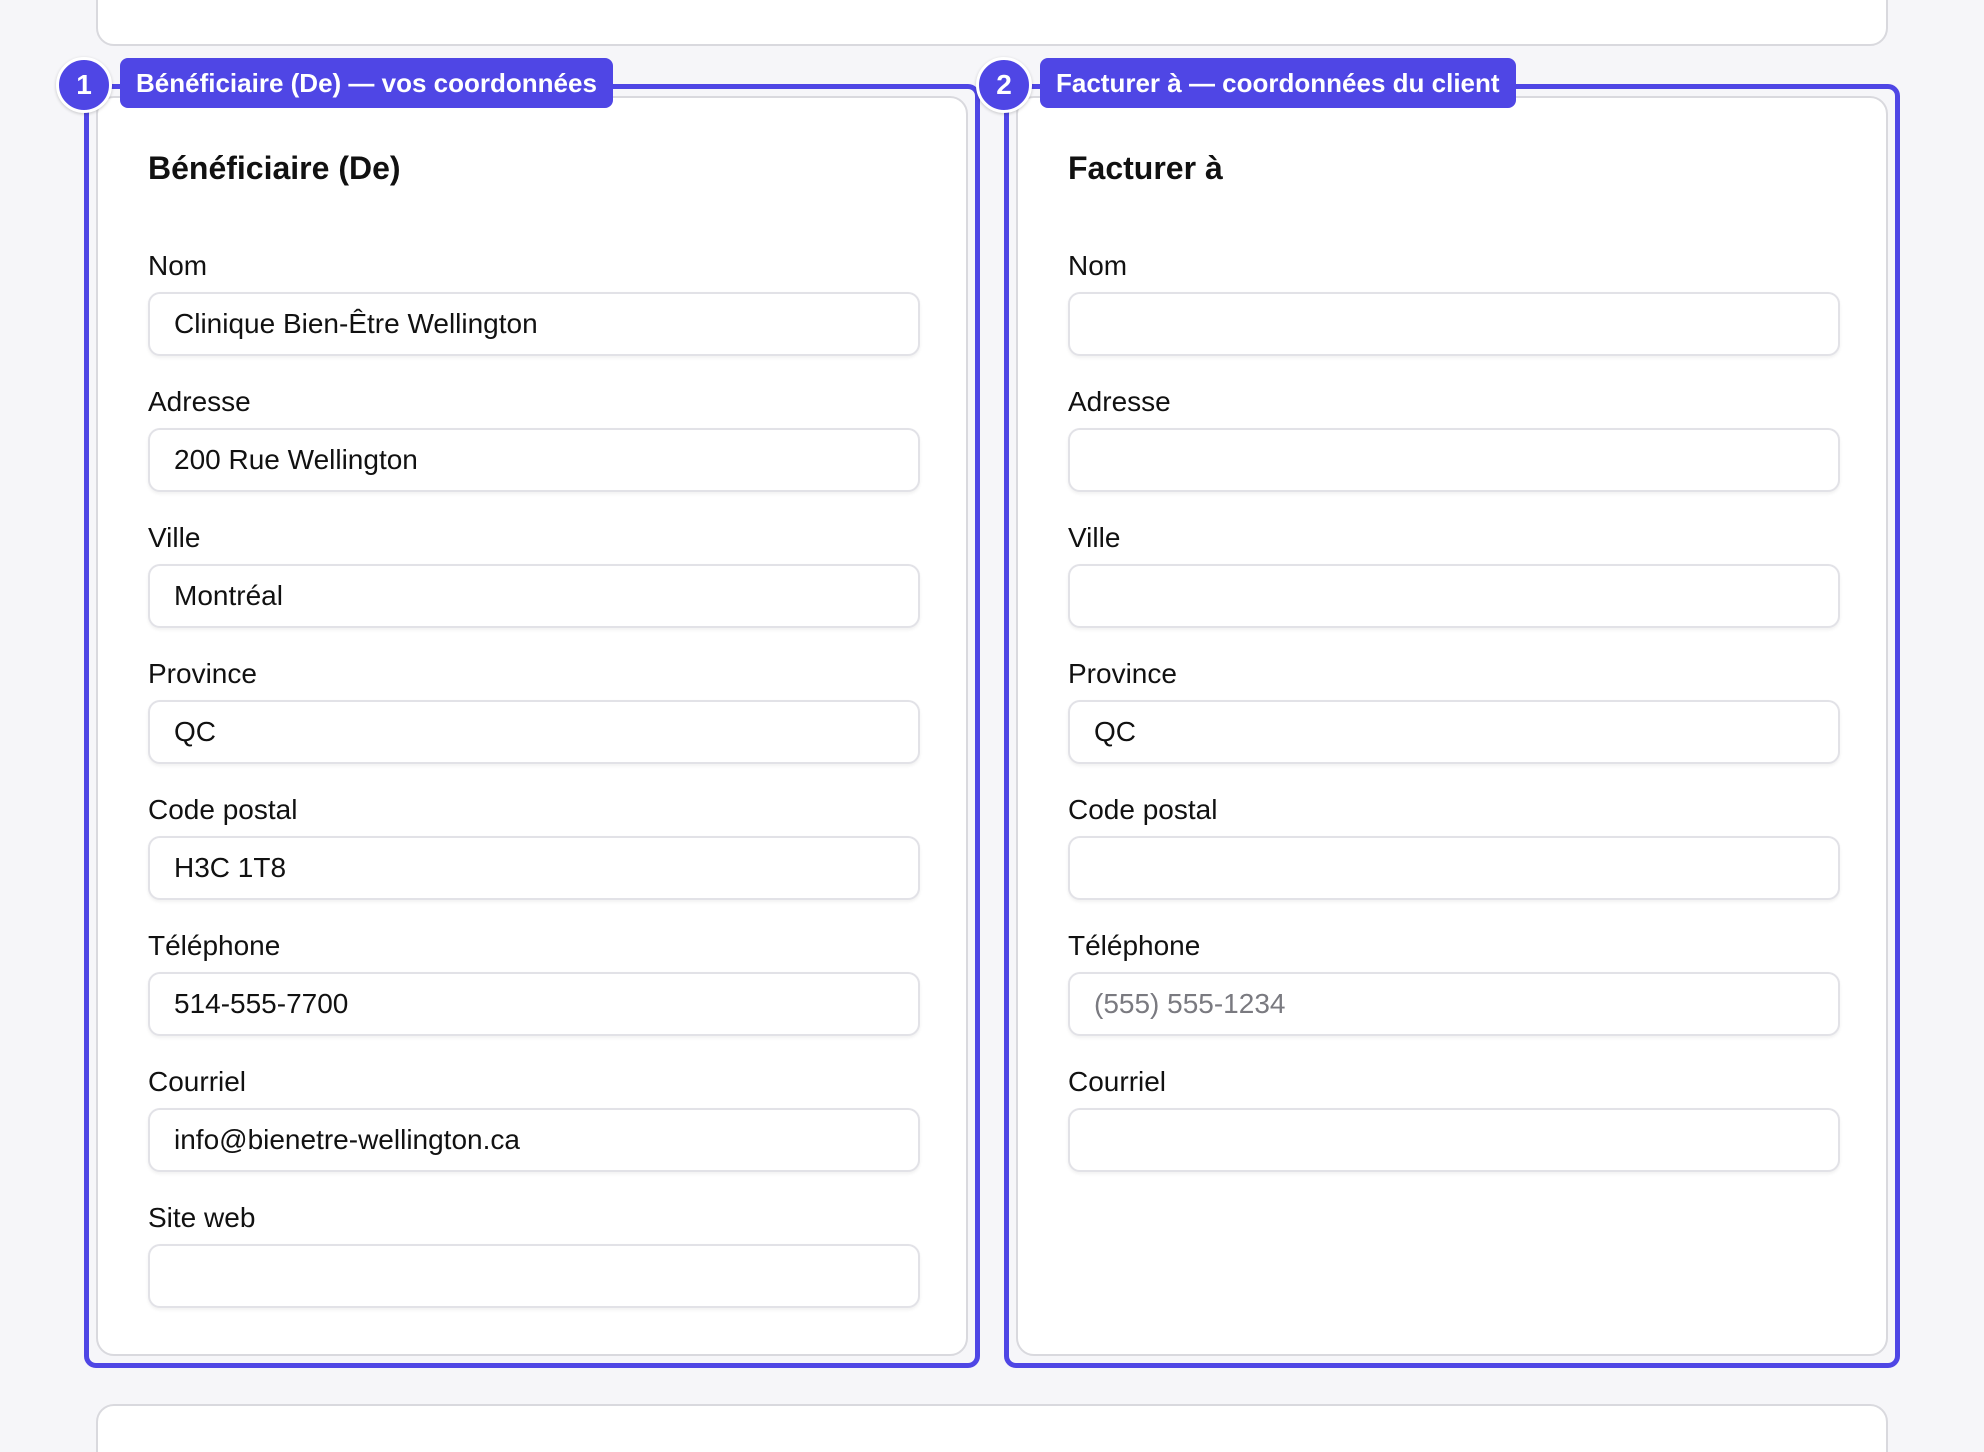 This screenshot has height=1452, width=1984. I want to click on beneficiary-email-label: Courriel, so click(197, 1081).